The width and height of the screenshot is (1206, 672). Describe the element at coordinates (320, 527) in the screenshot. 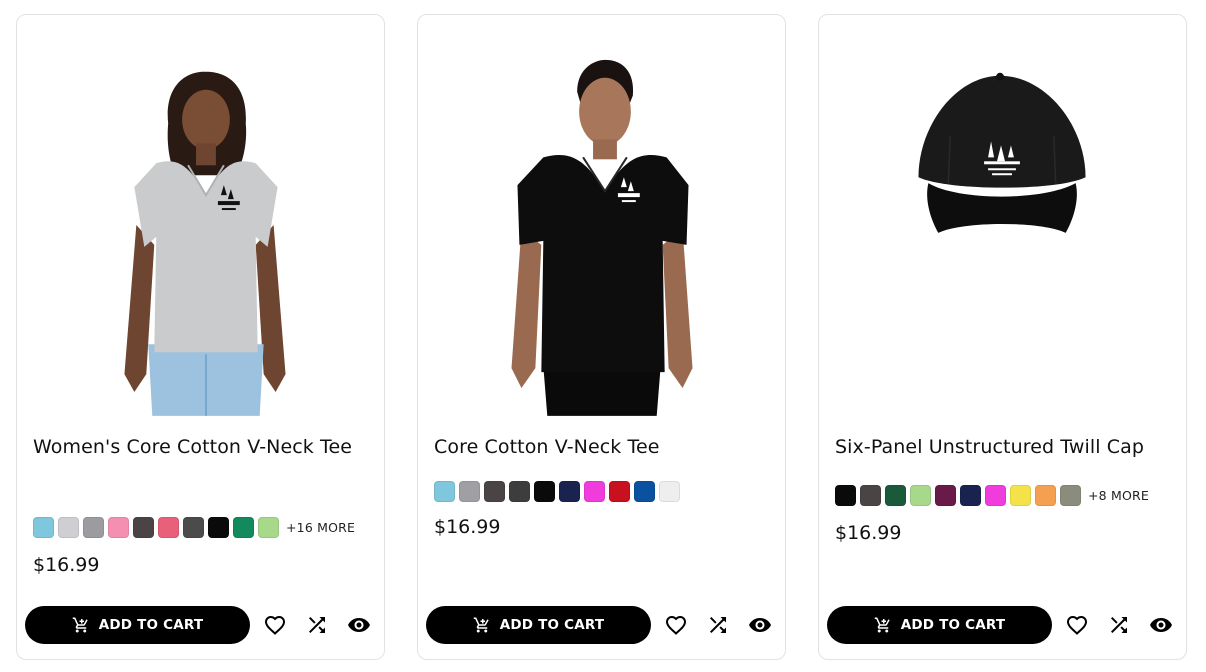

I see `more-colors-link: +16 MORE` at that location.